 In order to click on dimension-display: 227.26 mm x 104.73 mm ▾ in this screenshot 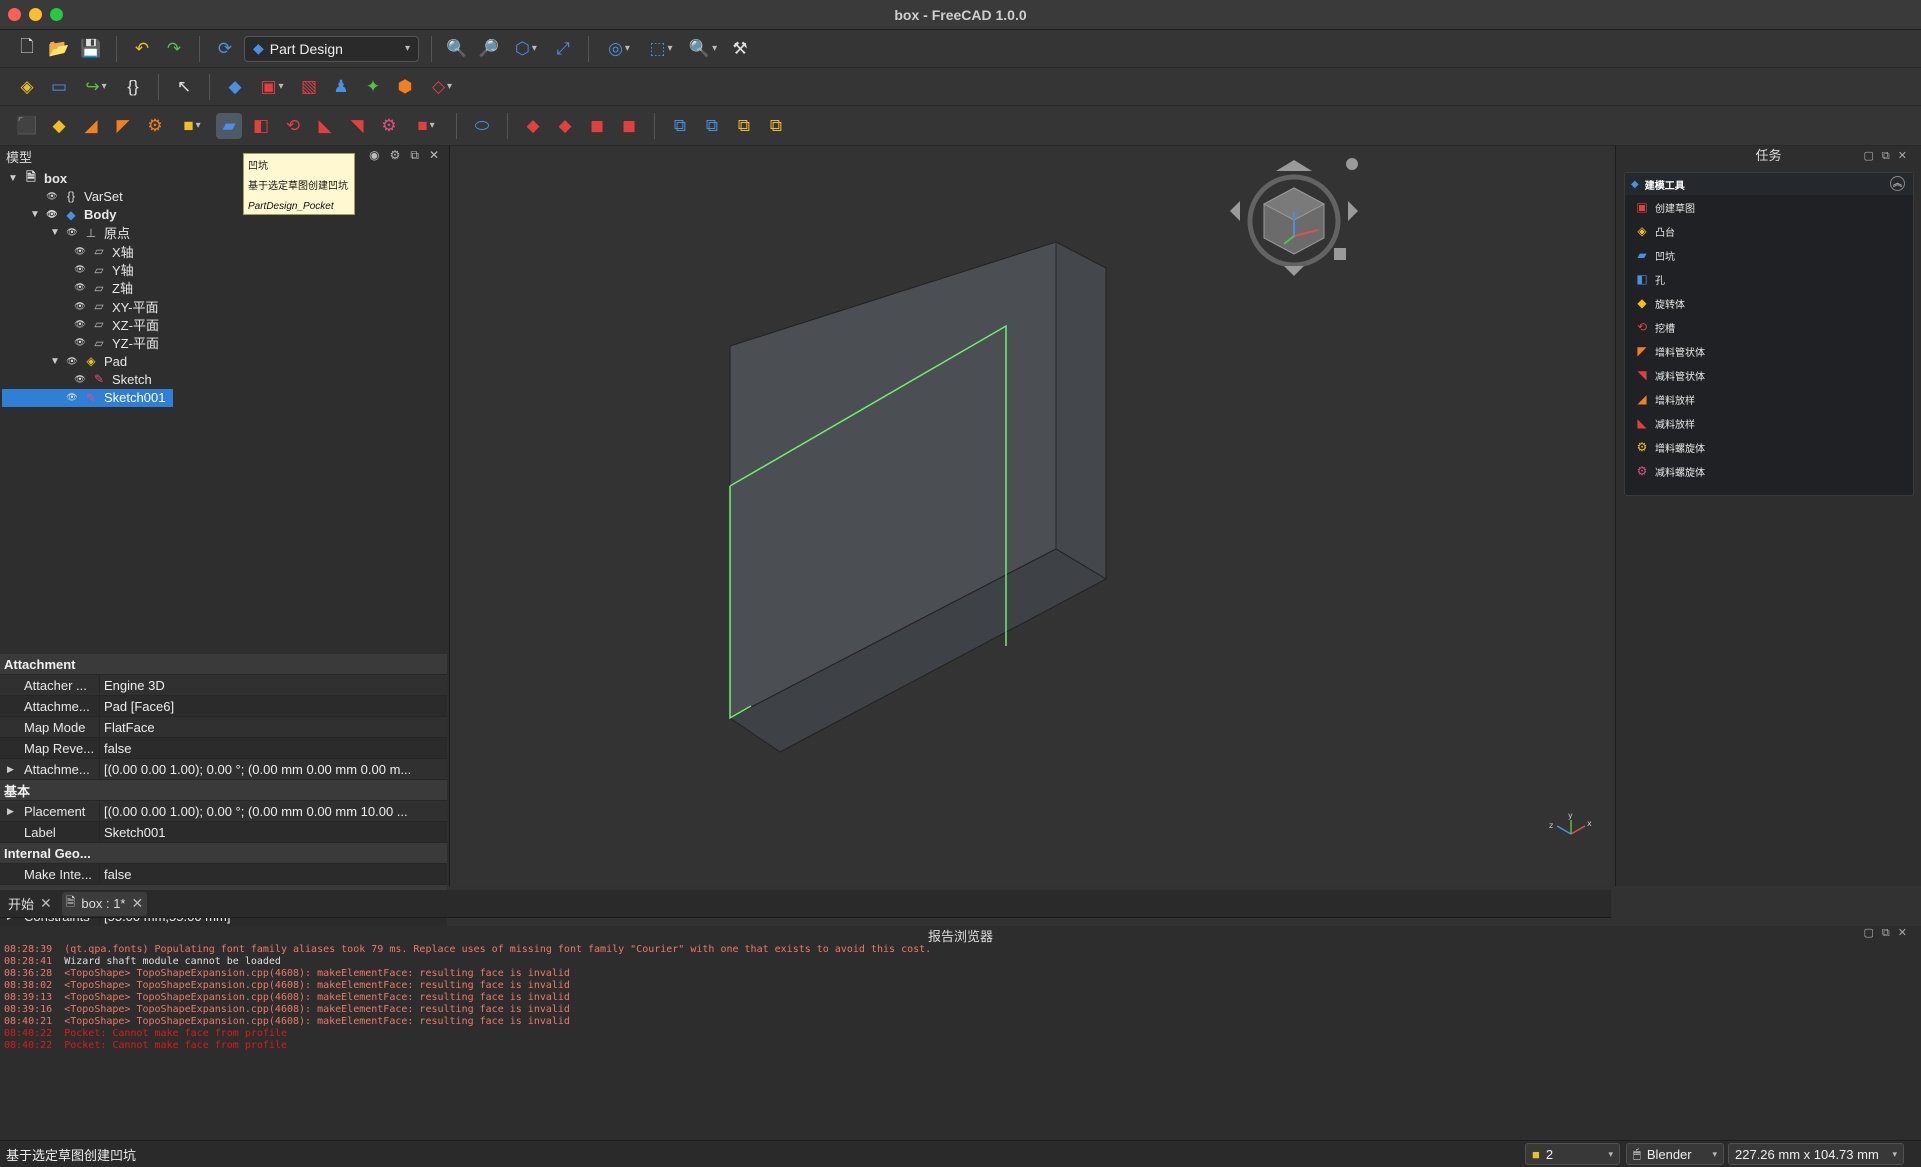, I will do `click(1816, 1154)`.